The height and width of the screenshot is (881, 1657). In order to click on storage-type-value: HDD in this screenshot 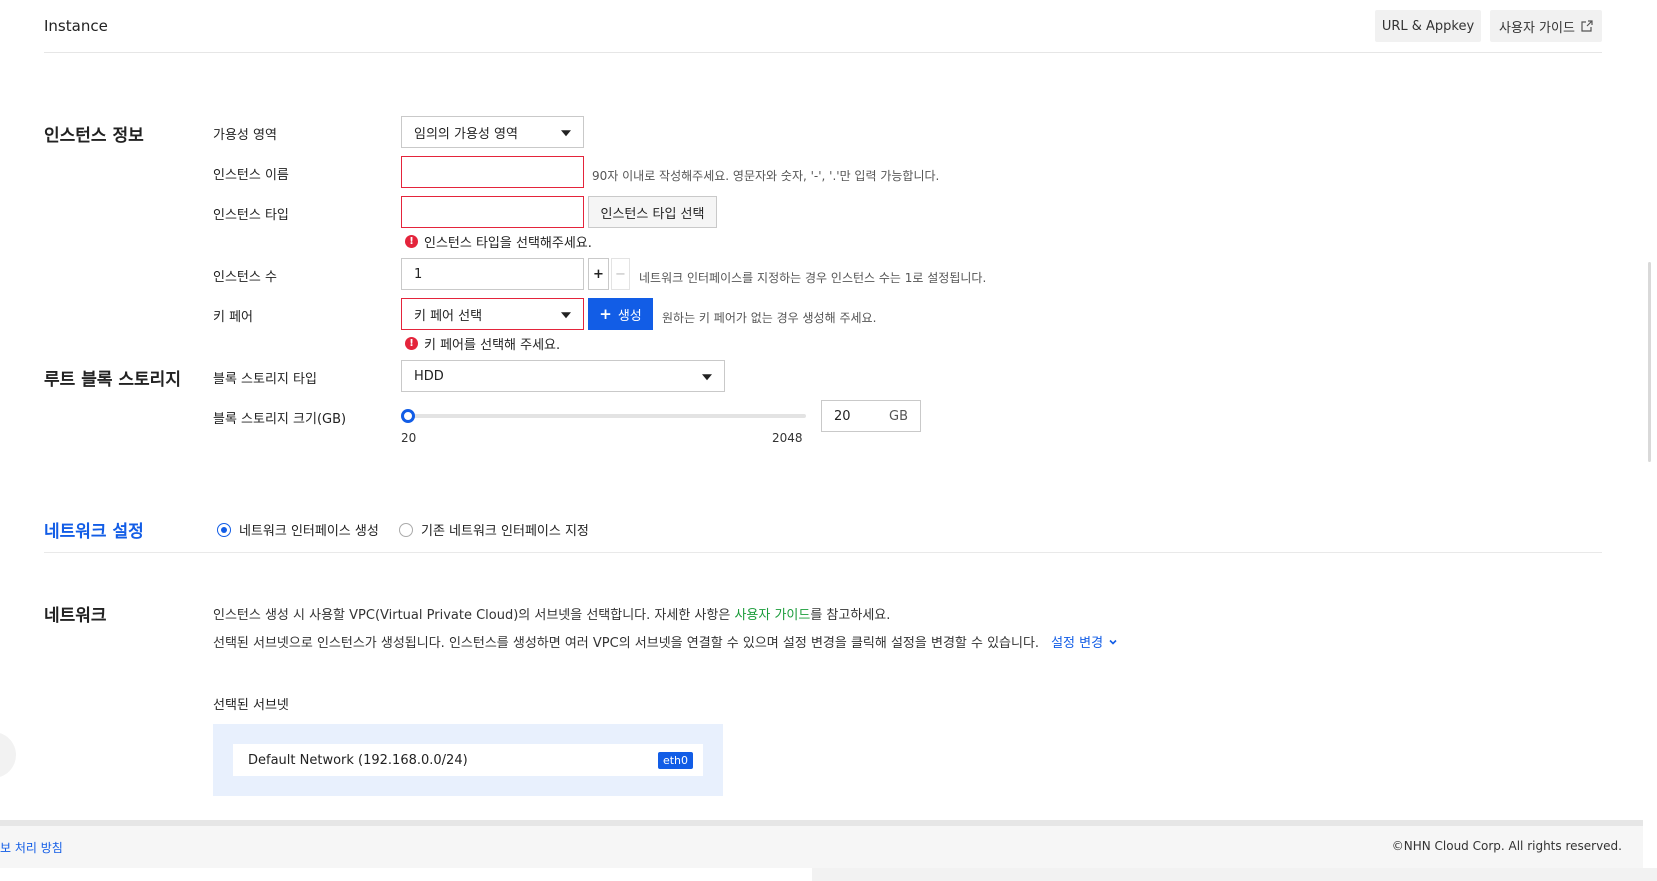, I will do `click(429, 376)`.